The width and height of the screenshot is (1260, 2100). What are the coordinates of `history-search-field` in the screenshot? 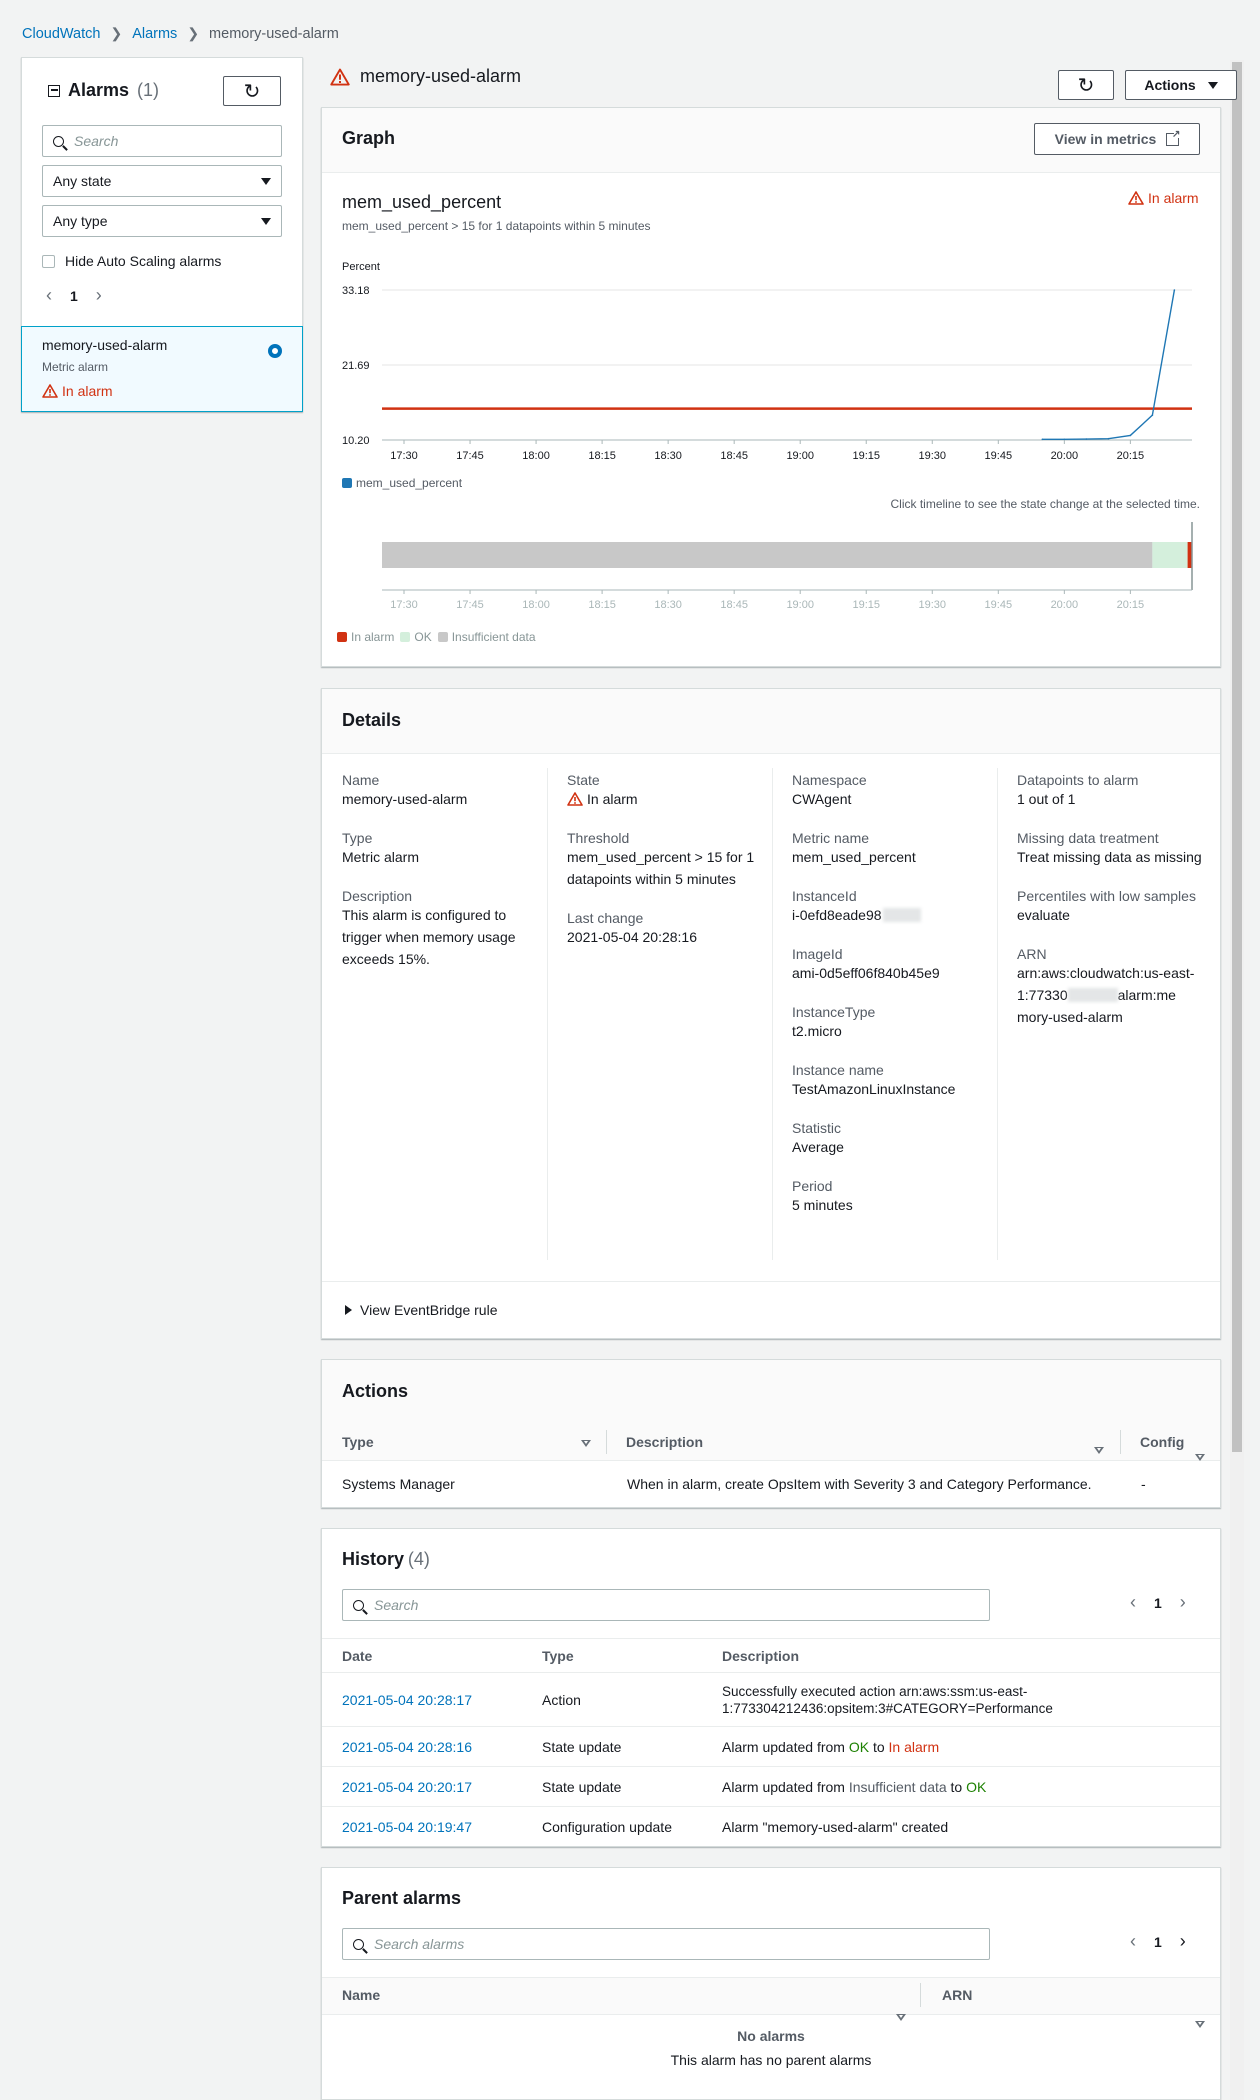 It's located at (628, 1605).